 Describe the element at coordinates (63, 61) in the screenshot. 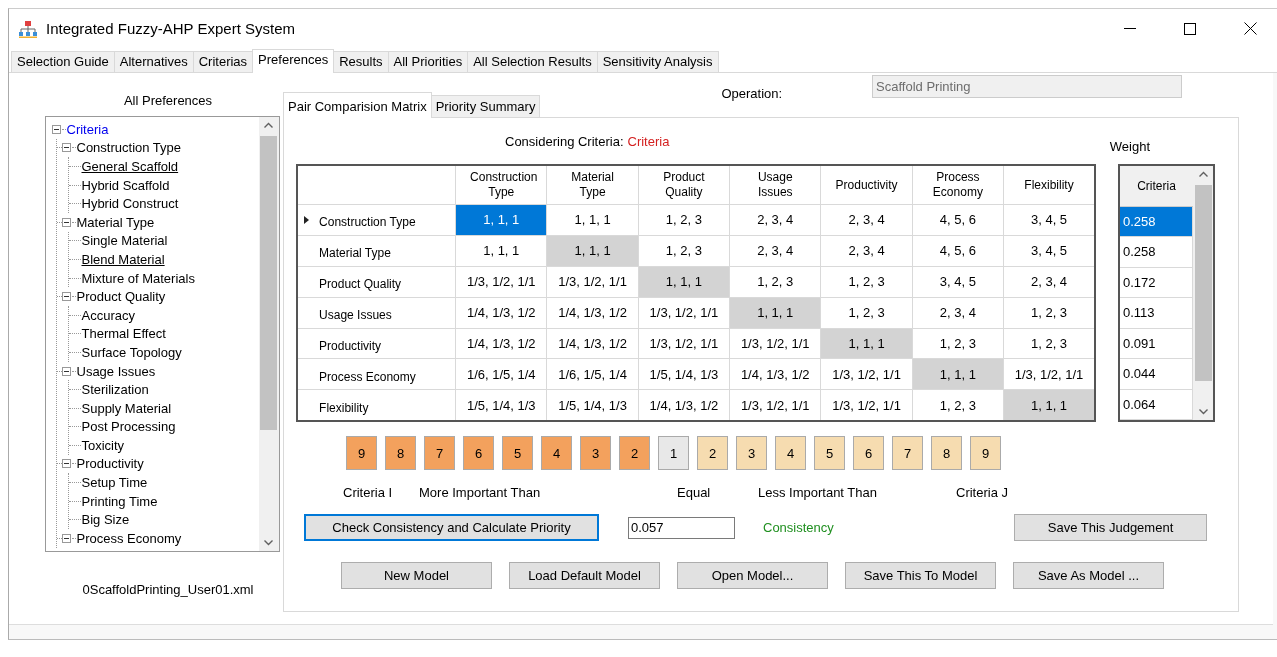

I see `tab: Selection Guide` at that location.